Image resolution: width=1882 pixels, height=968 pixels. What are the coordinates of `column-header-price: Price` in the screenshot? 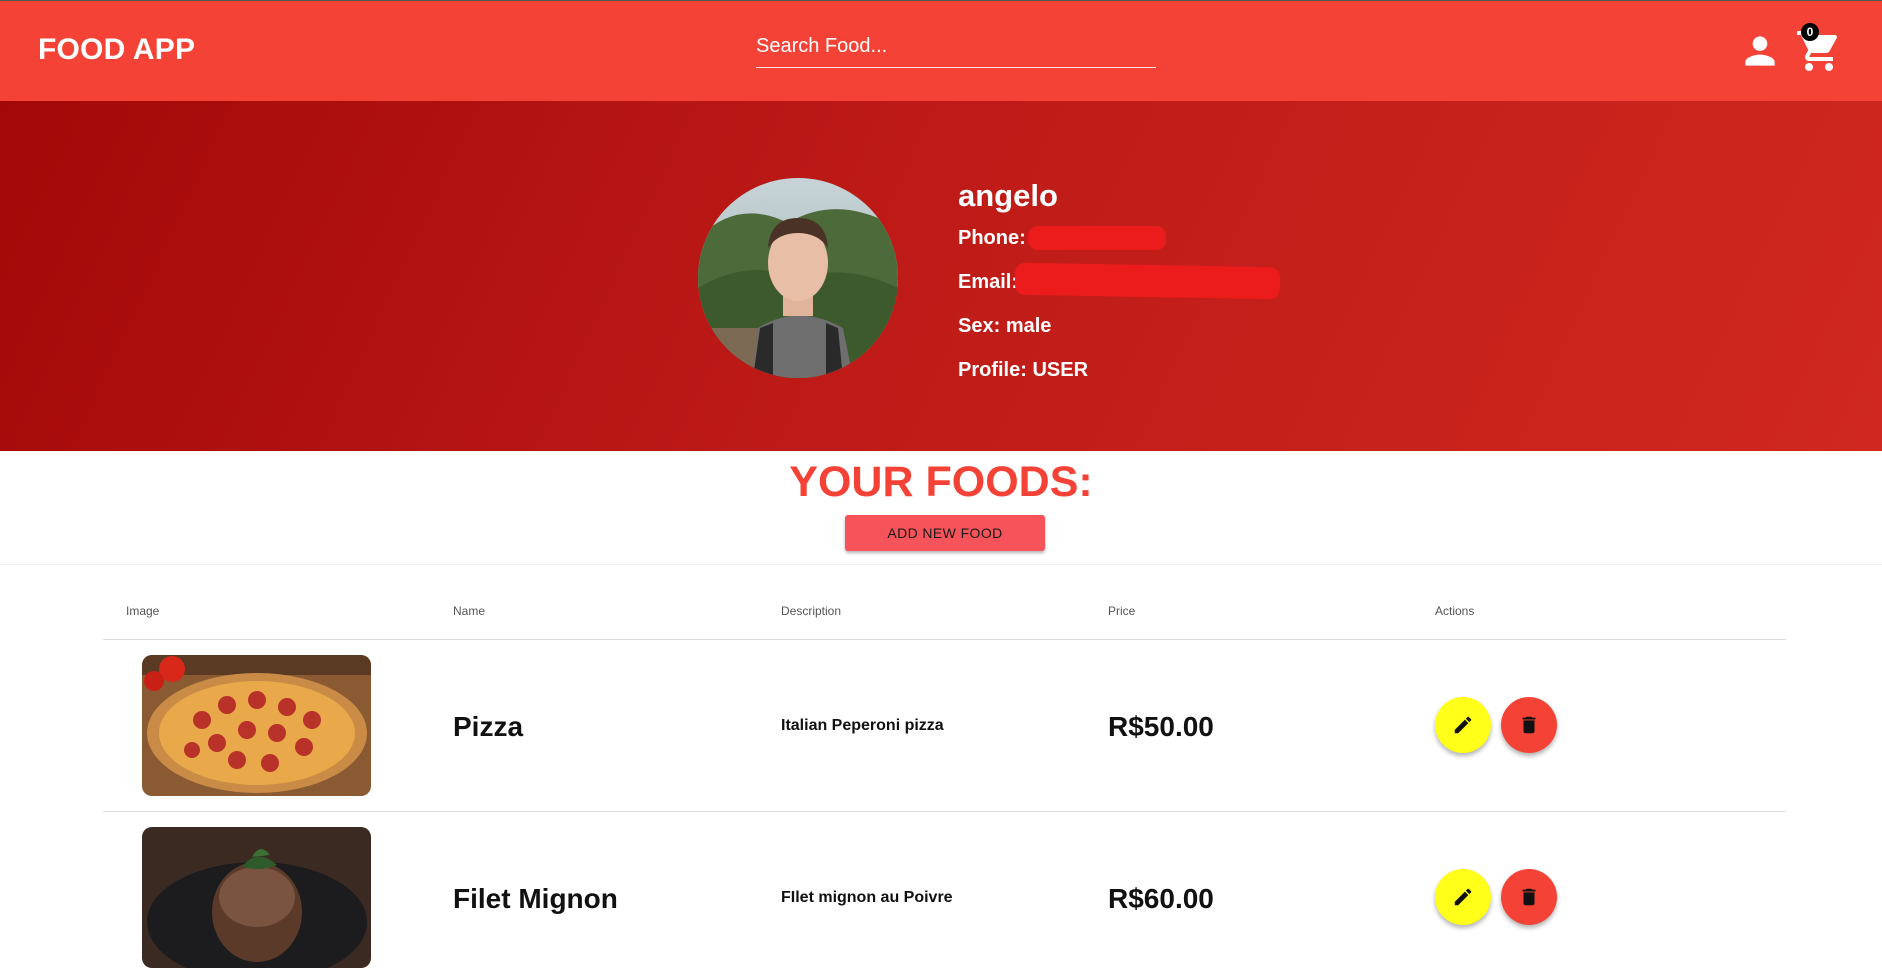 It's located at (1122, 611).